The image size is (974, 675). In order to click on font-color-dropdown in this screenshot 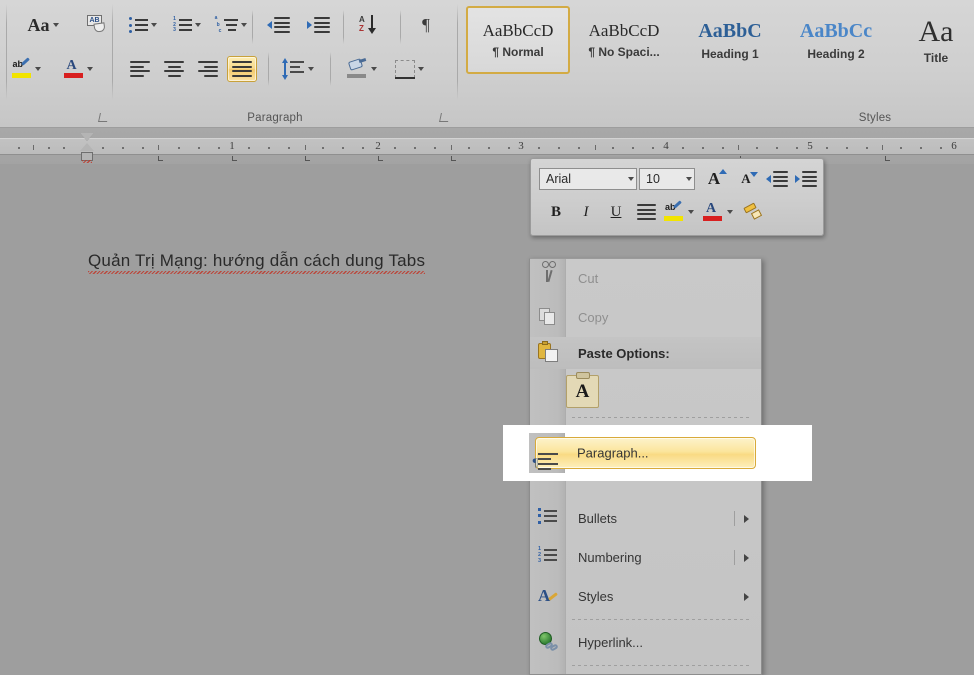, I will do `click(728, 212)`.